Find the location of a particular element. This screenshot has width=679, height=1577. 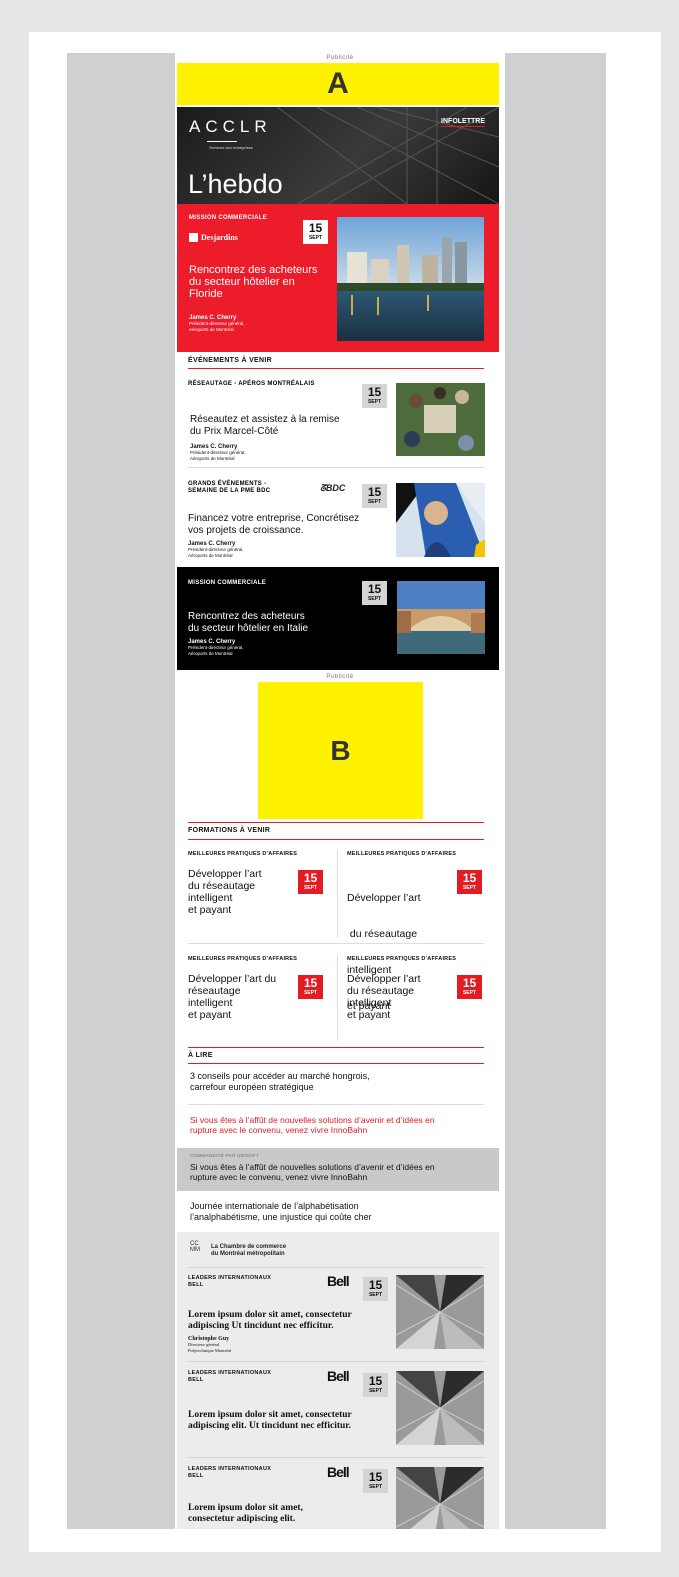

sponsor-name: BDC is located at coordinates (335, 488).